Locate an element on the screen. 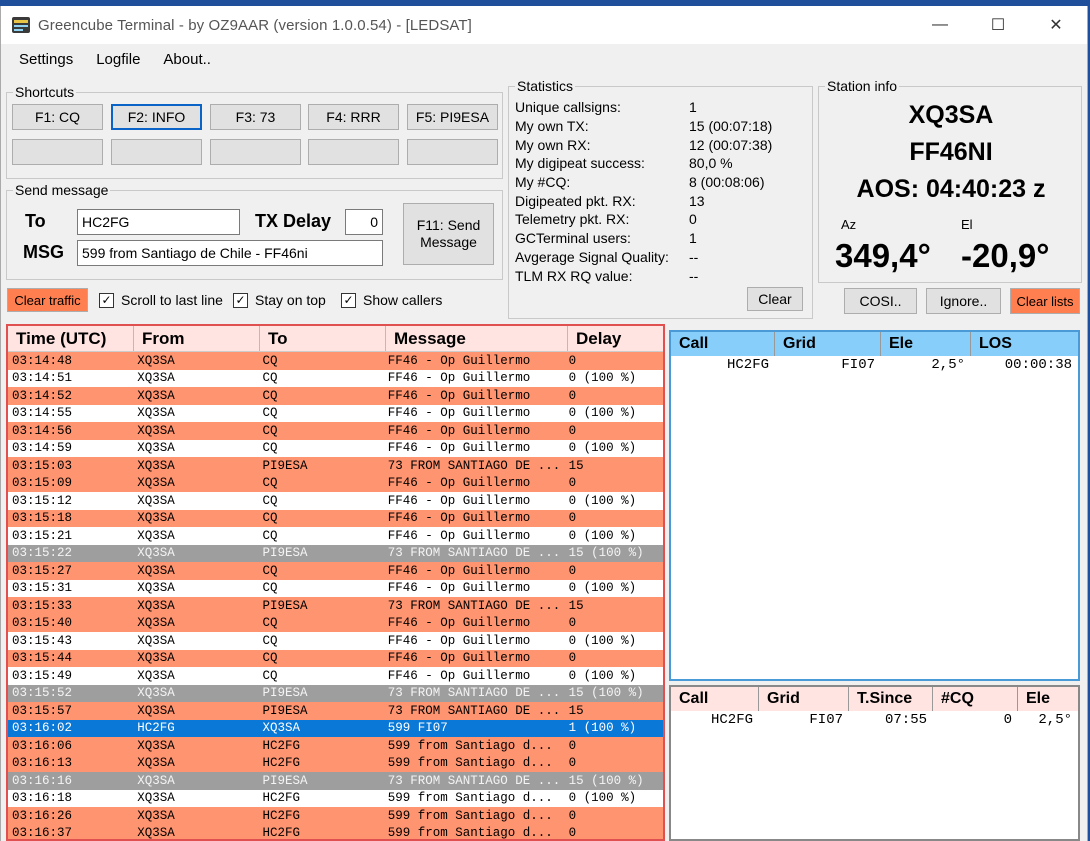 The width and height of the screenshot is (1090, 841). shortcut-f5-button: F5: PI9ESA is located at coordinates (452, 117).